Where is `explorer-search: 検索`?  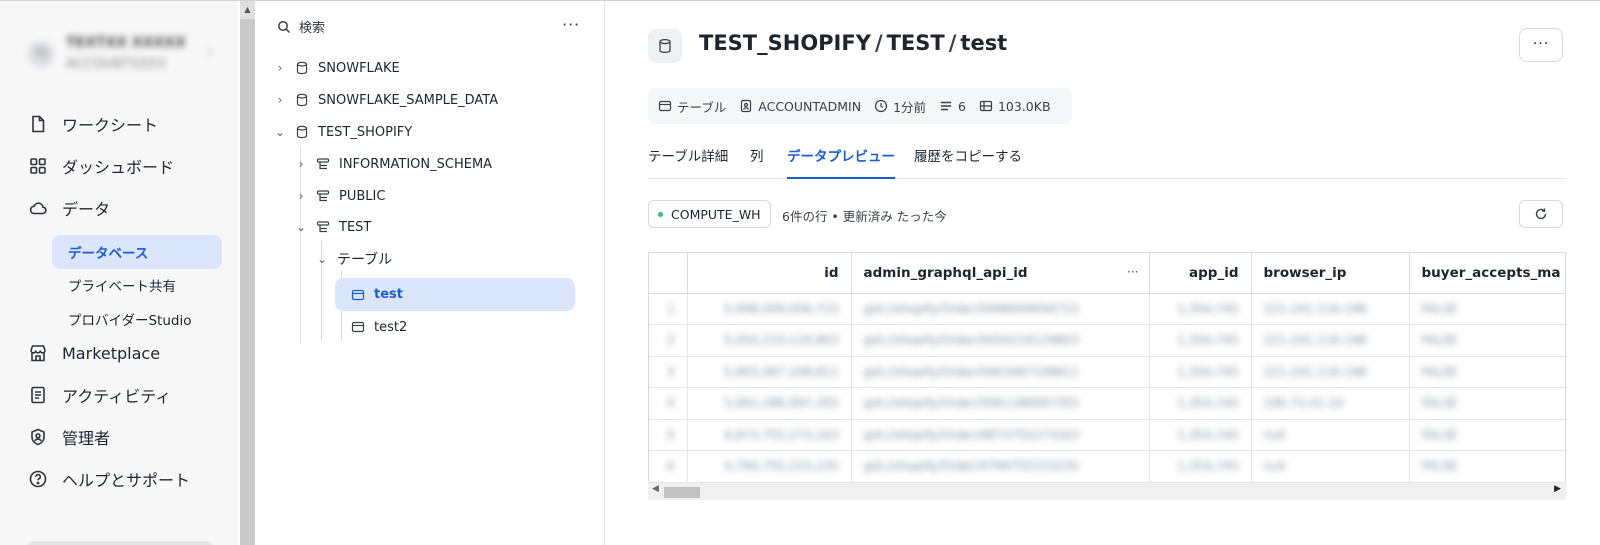 explorer-search: 検索 is located at coordinates (301, 26).